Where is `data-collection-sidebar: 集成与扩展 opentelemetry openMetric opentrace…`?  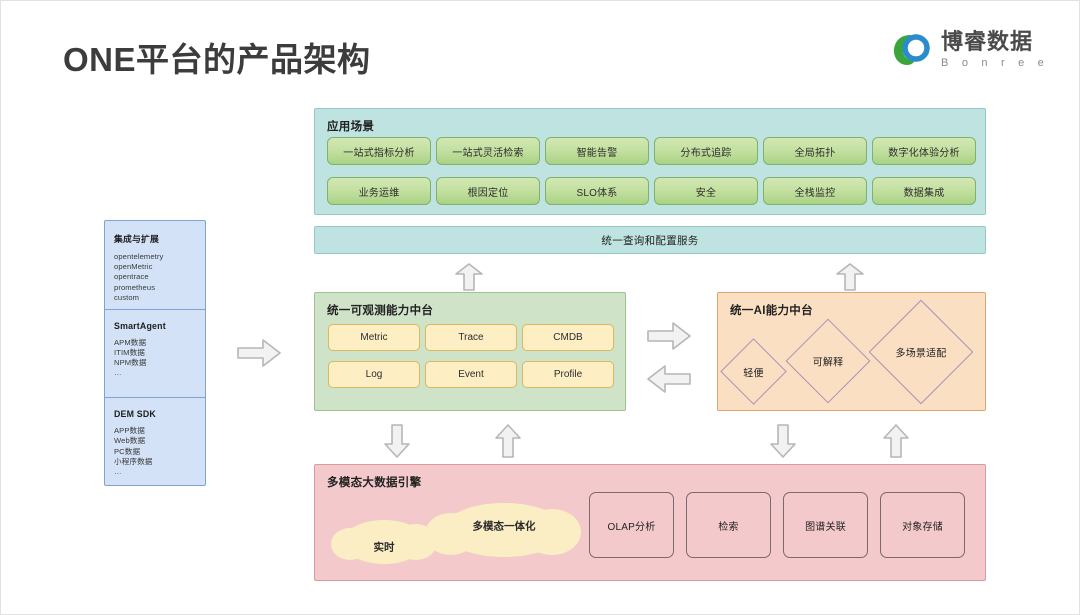
data-collection-sidebar: 集成与扩展 opentelemetry openMetric opentrace… is located at coordinates (155, 353).